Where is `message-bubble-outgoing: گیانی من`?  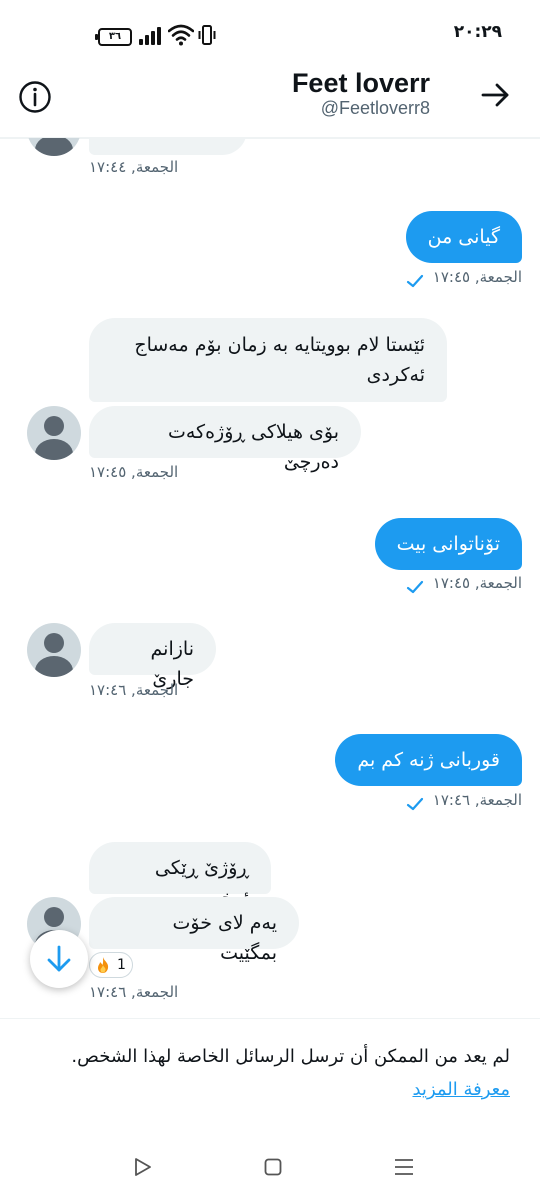 message-bubble-outgoing: گیانی من is located at coordinates (463, 237).